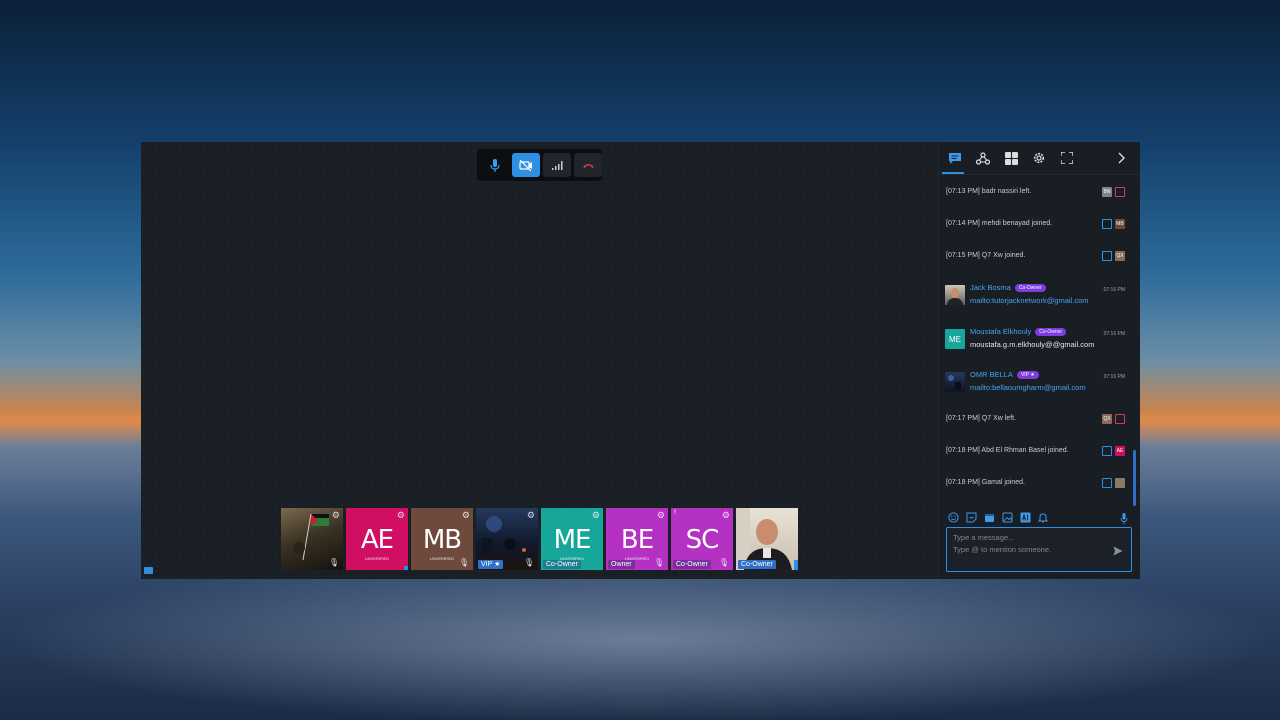  I want to click on user-avatar-photo, so click(1120, 483).